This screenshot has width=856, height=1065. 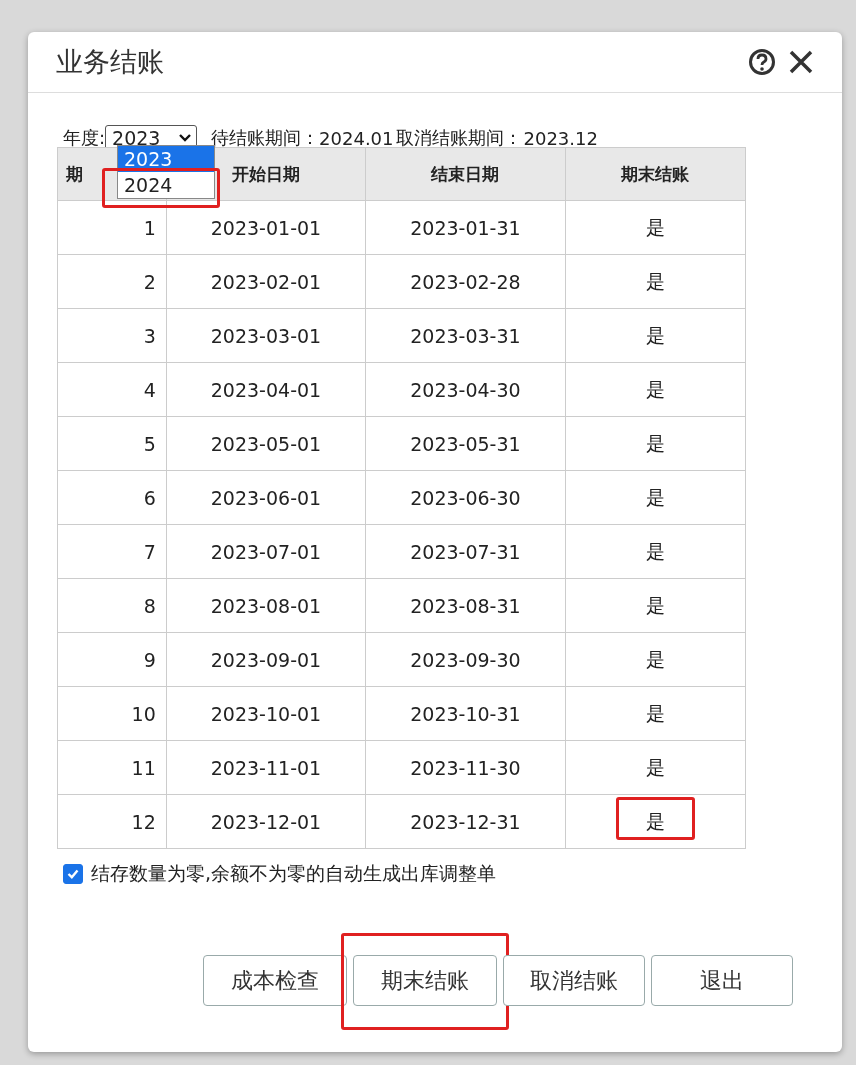 What do you see at coordinates (143, 821) in the screenshot?
I see `table-cell: 12` at bounding box center [143, 821].